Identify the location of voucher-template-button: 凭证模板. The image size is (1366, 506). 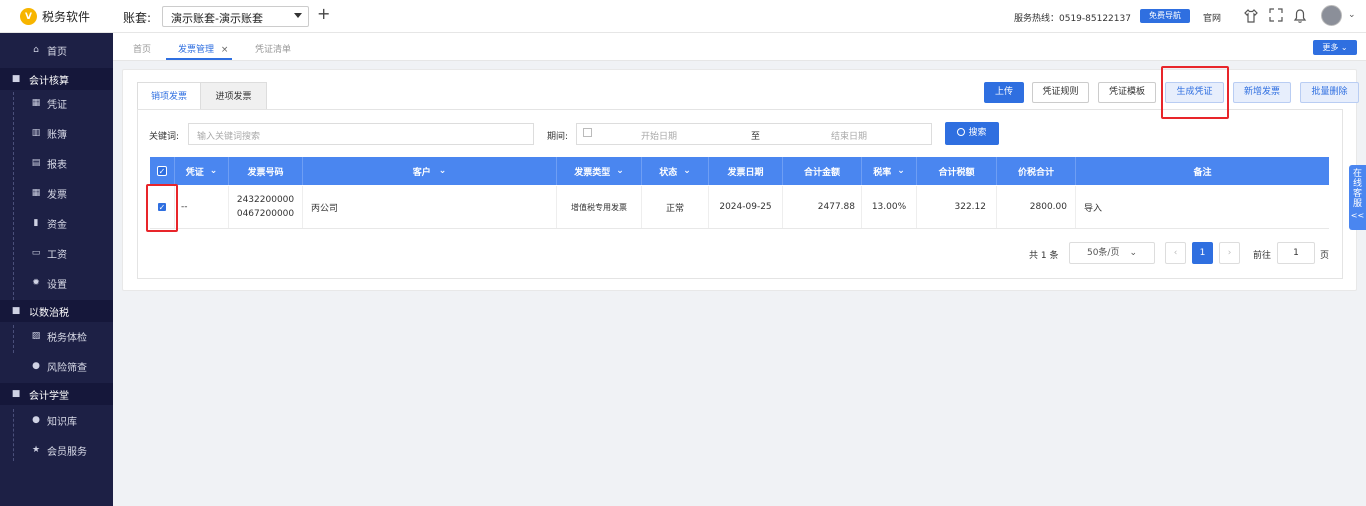
(1127, 92).